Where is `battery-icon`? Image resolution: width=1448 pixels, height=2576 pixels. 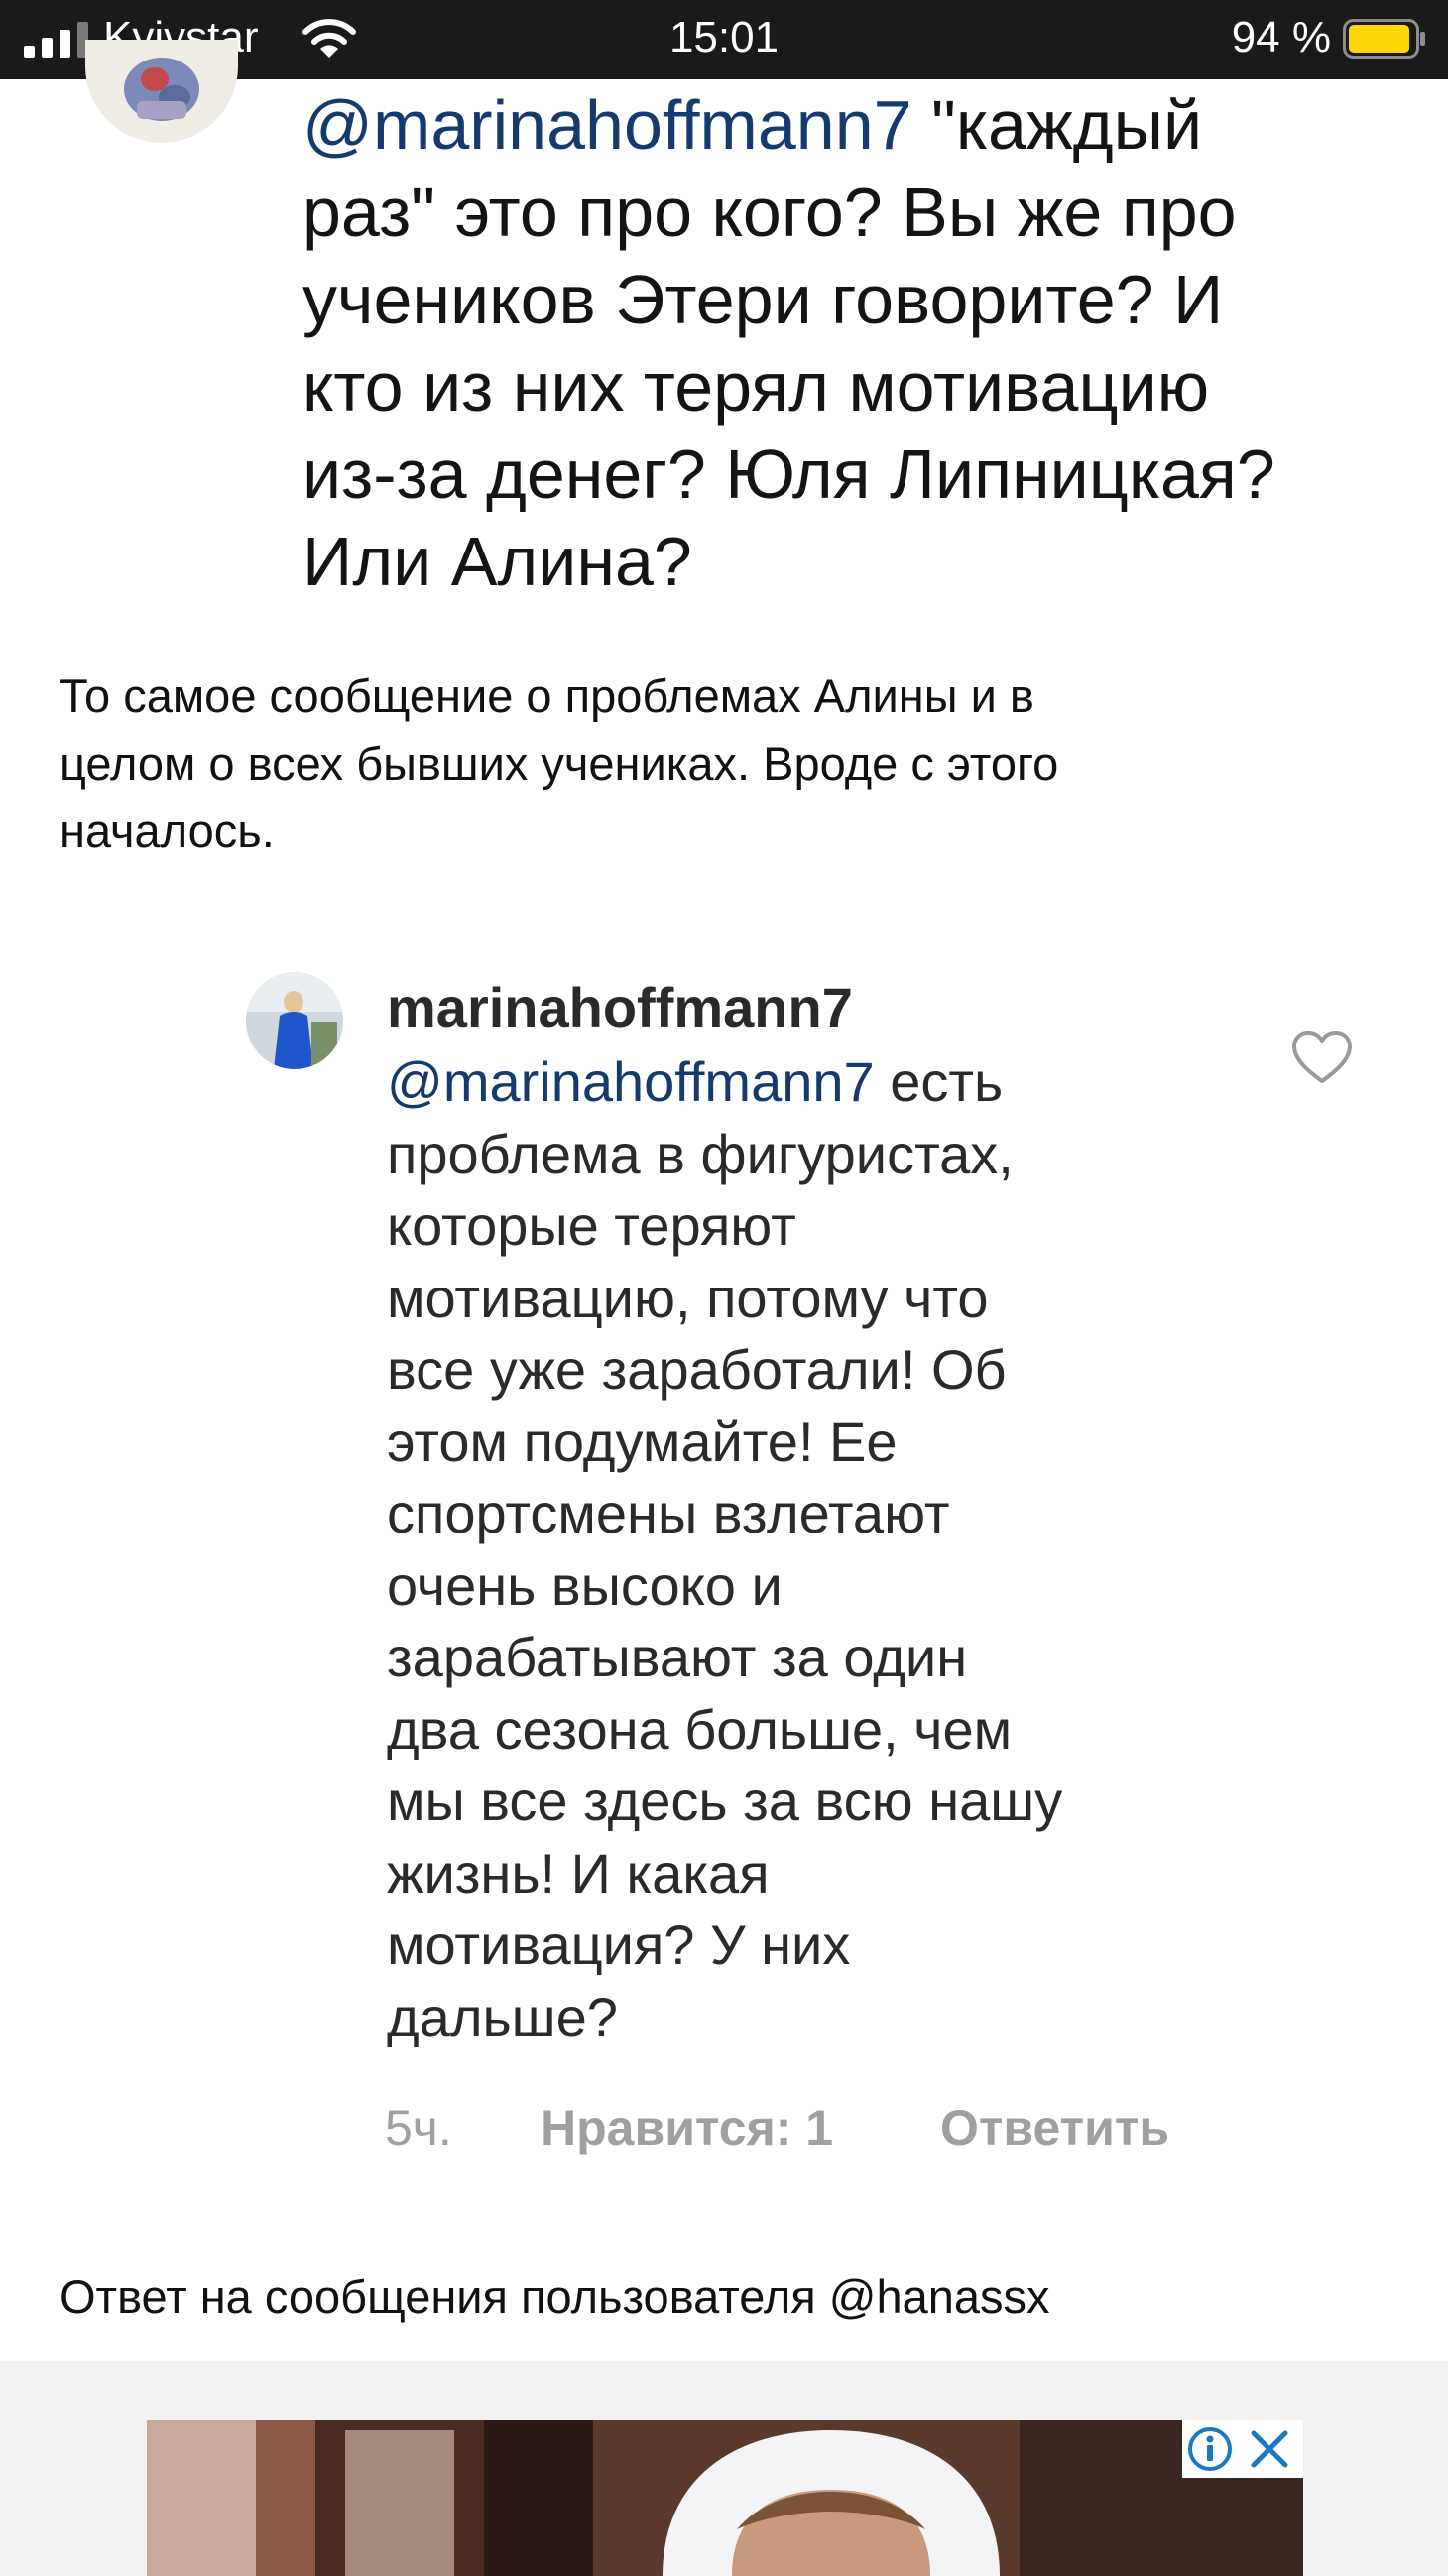
battery-icon is located at coordinates (1384, 39).